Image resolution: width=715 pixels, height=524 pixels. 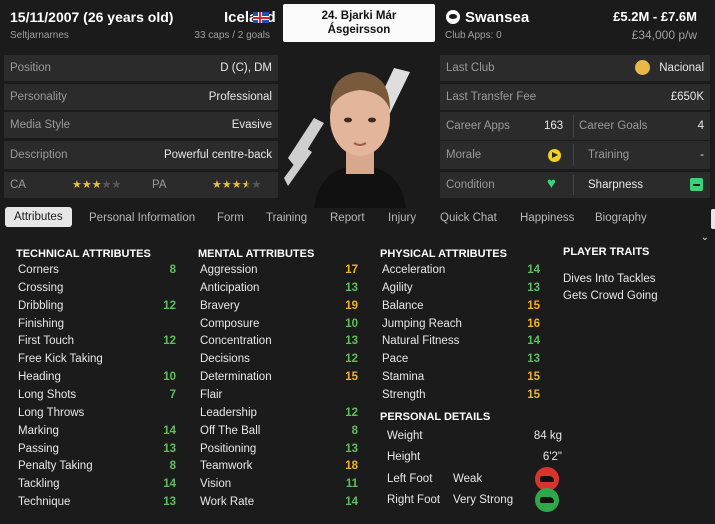 I want to click on attribute-row: Crossing, so click(x=99, y=290).